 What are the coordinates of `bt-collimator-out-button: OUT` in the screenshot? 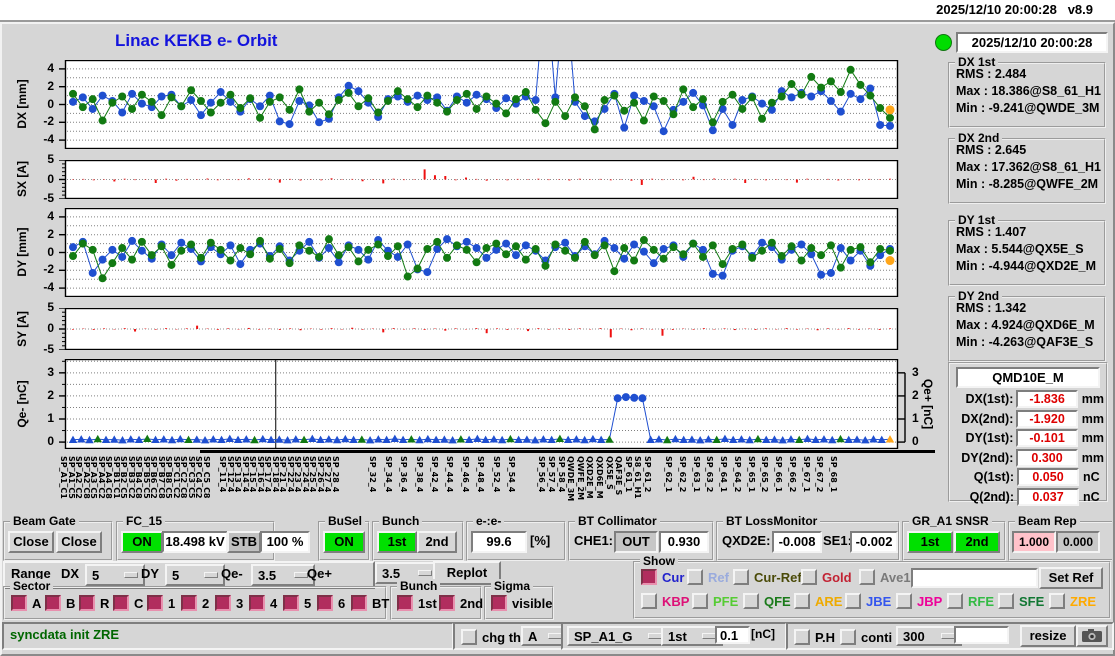 It's located at (636, 542).